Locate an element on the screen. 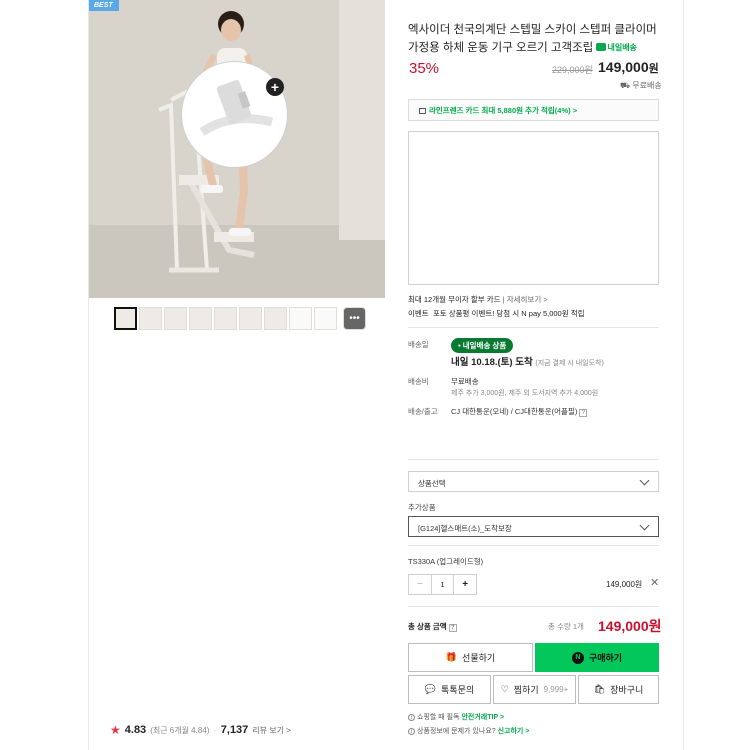  total-label-text: 총 상품 금액 is located at coordinates (427, 626).